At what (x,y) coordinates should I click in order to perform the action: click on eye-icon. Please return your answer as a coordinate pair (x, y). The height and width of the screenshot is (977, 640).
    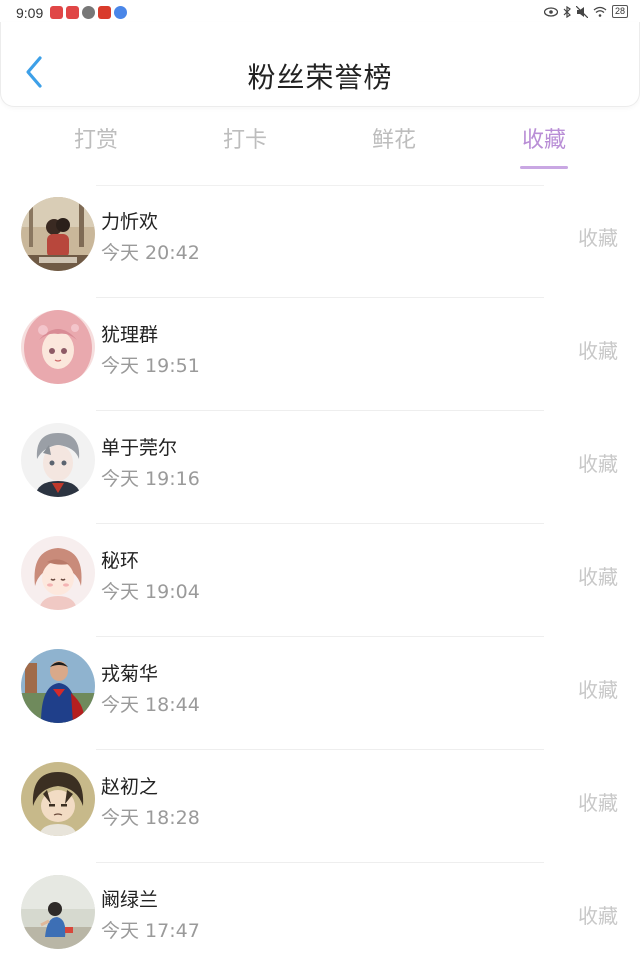
    Looking at the image, I should click on (550, 11).